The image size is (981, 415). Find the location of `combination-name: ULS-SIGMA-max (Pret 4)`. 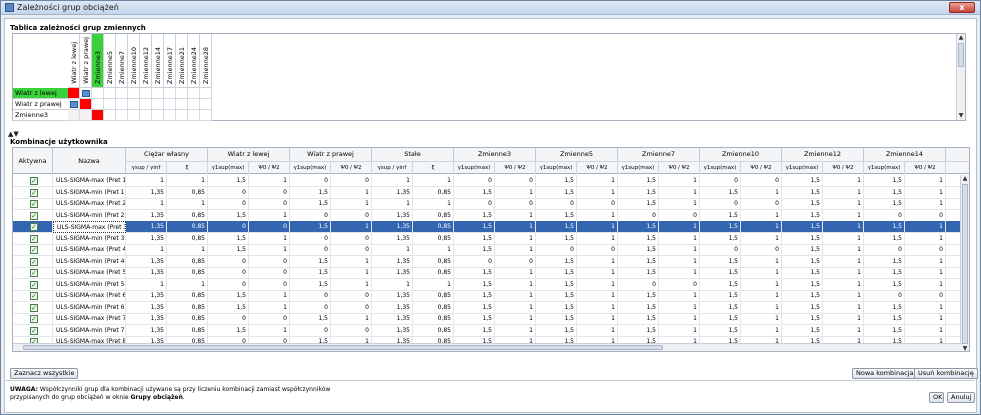

combination-name: ULS-SIGMA-max (Pret 4) is located at coordinates (89, 250).